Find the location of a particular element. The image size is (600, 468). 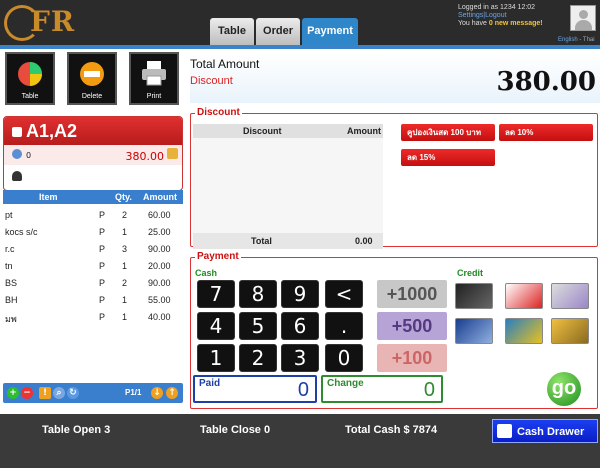

key-5: 5 is located at coordinates (258, 326).